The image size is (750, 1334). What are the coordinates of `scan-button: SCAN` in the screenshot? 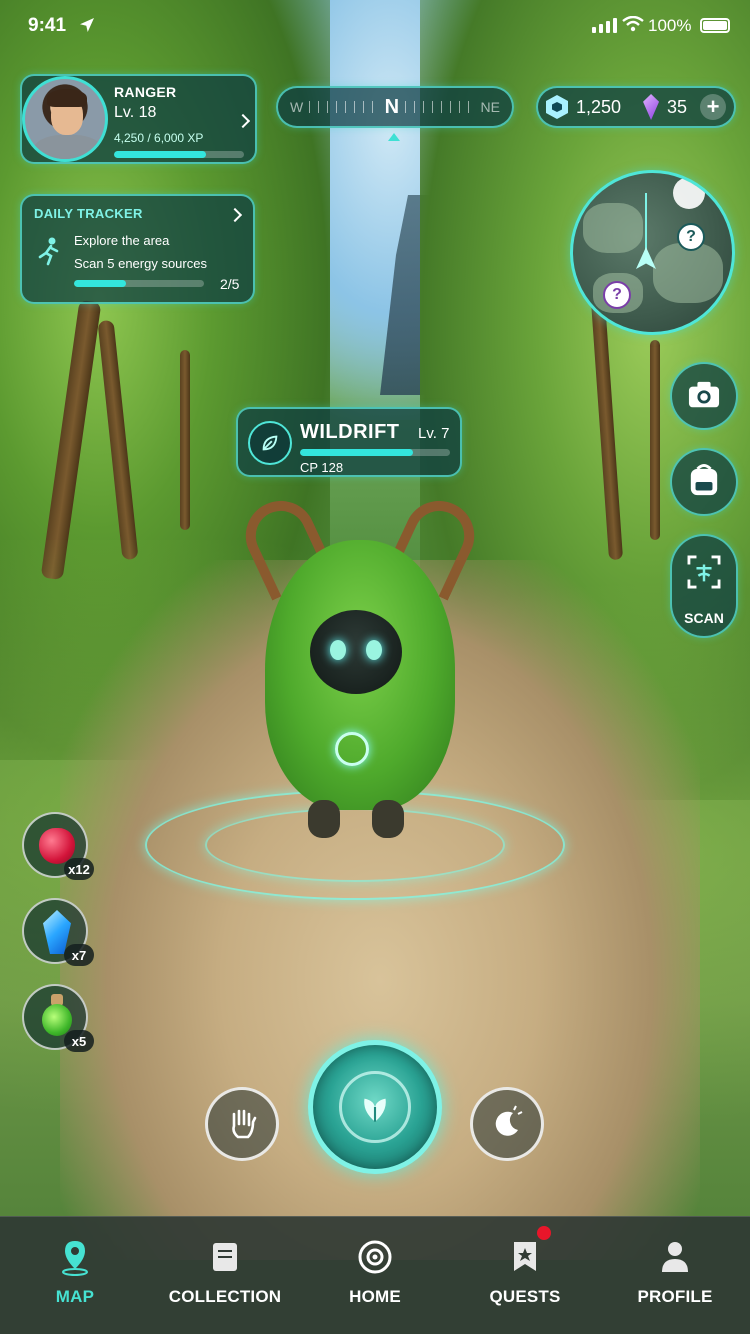 It's located at (704, 586).